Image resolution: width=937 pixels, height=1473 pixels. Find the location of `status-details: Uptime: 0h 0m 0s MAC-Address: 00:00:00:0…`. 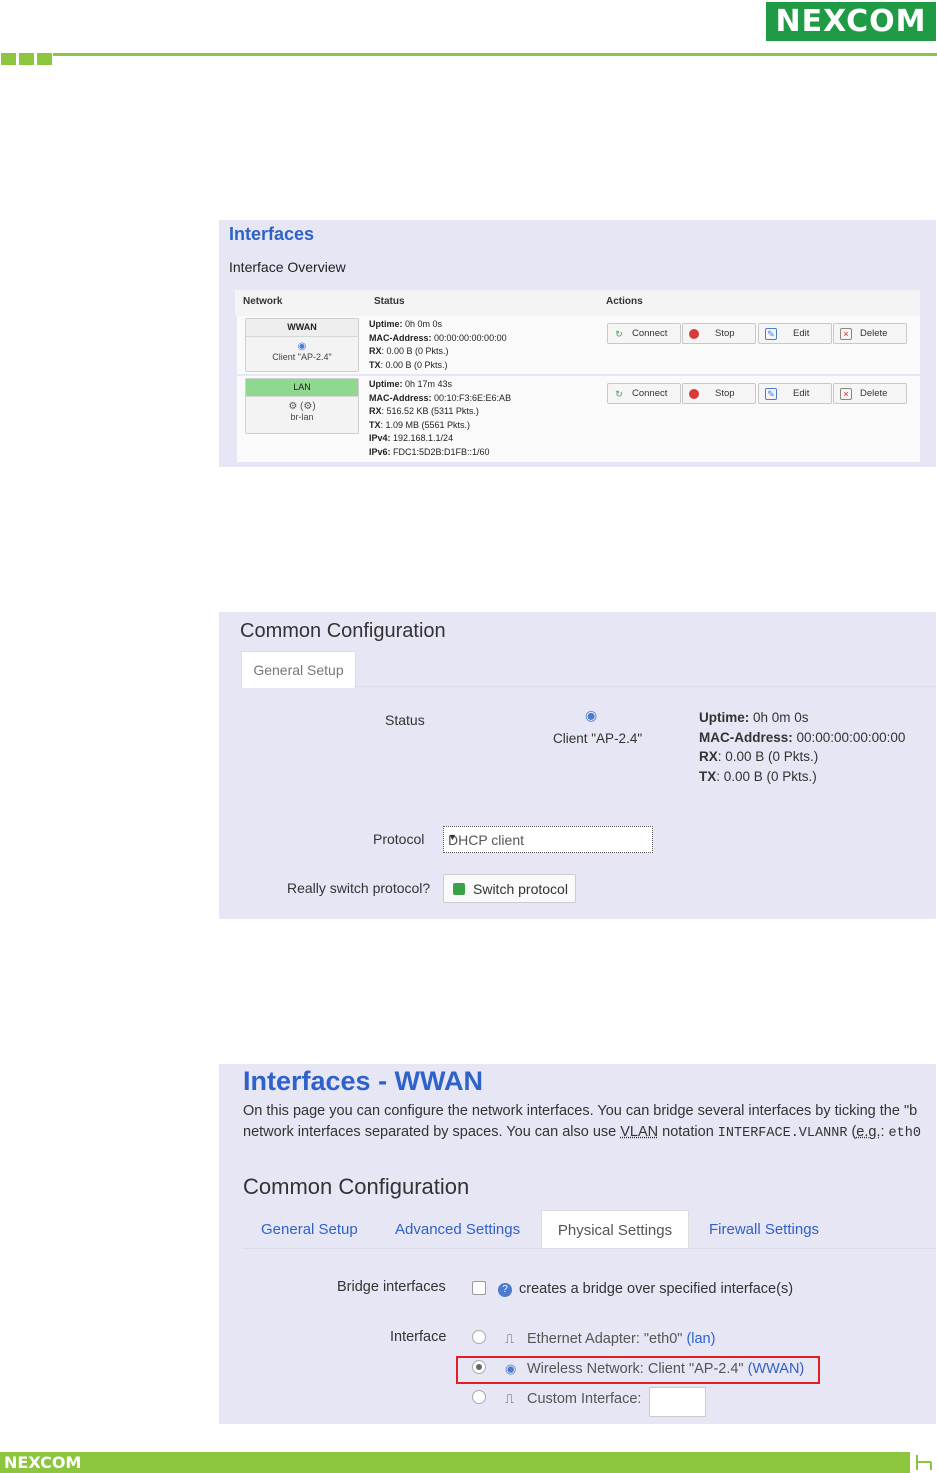

status-details: Uptime: 0h 0m 0s MAC-Address: 00:00:00:0… is located at coordinates (802, 747).